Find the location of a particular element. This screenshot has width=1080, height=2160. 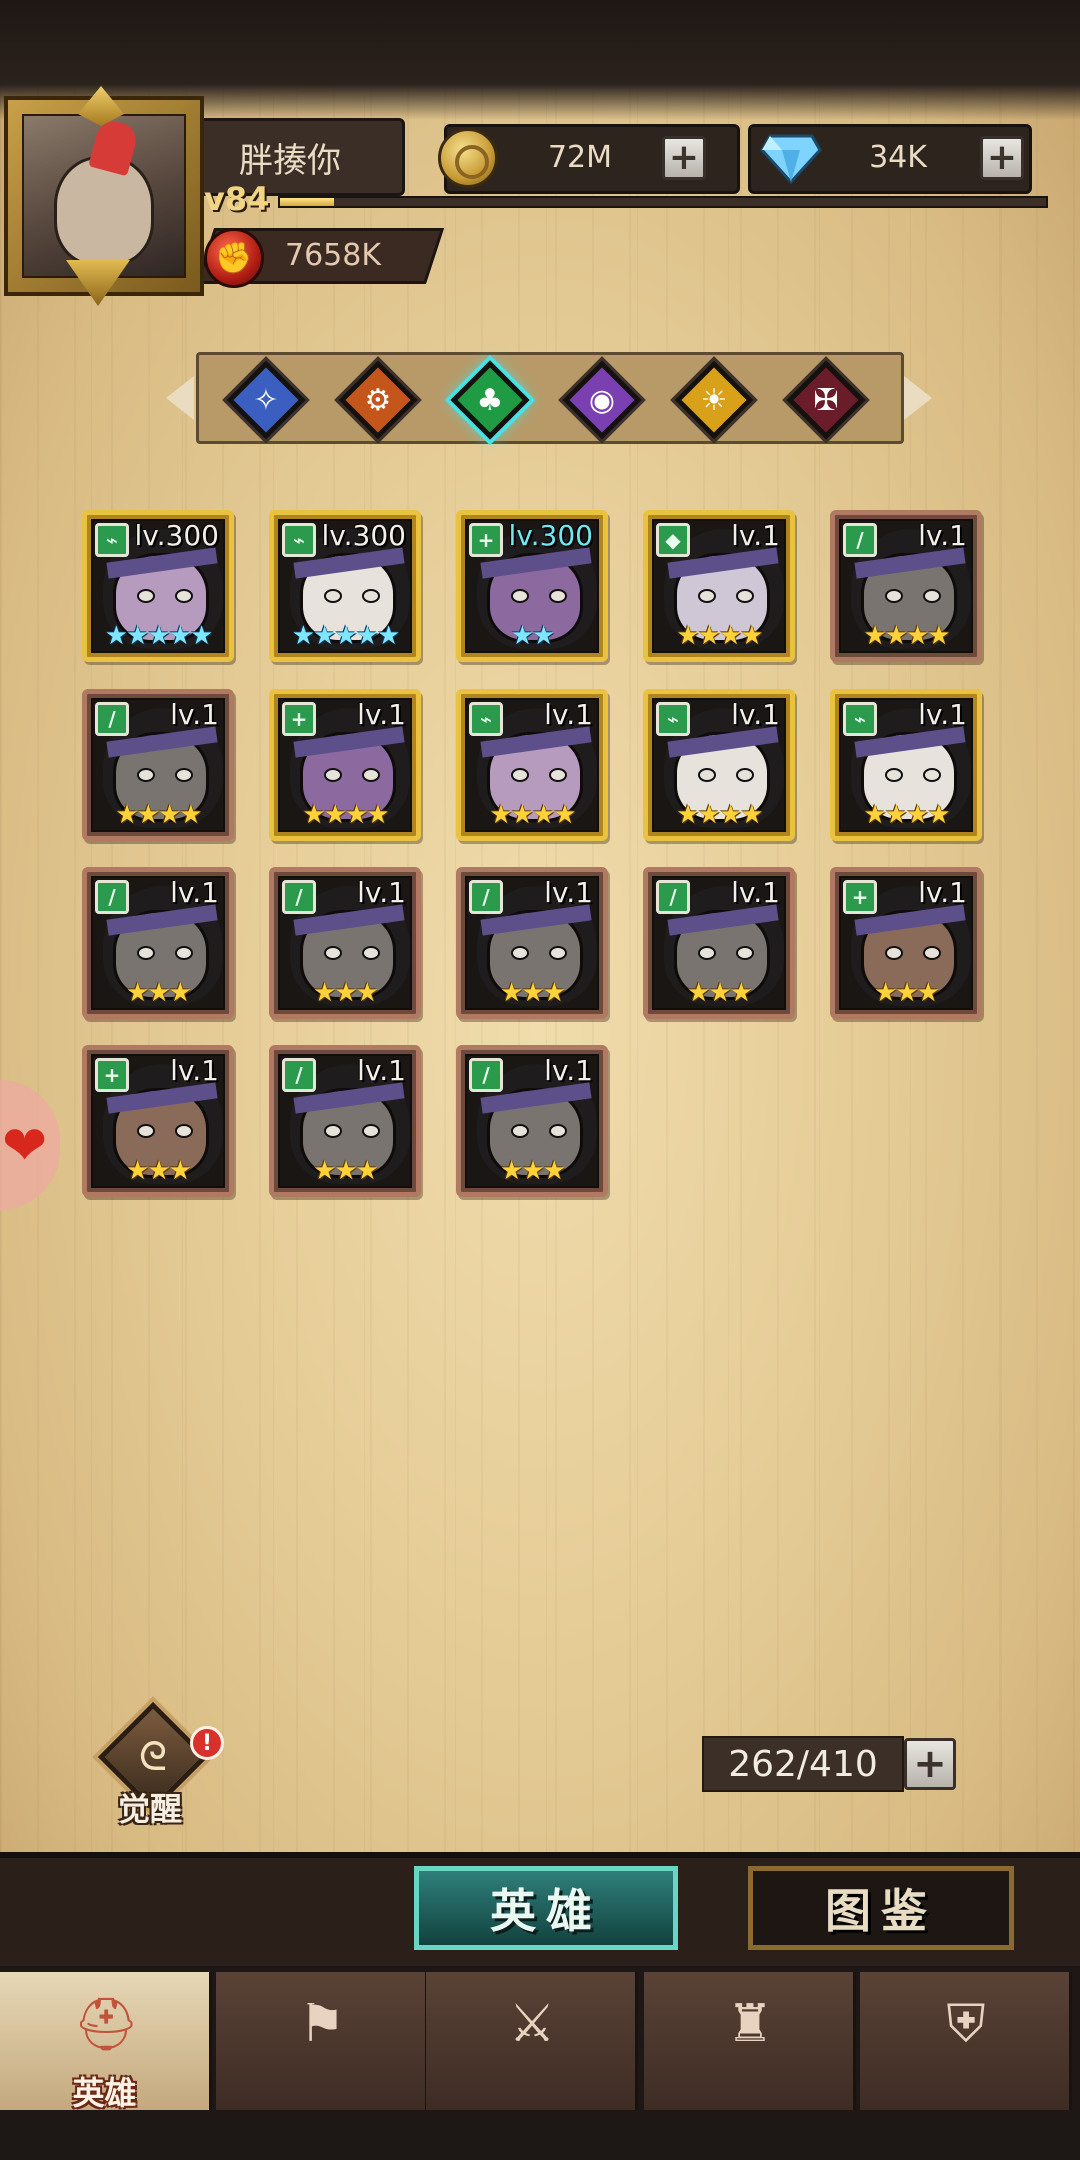

gem-value: 34K is located at coordinates (898, 157).